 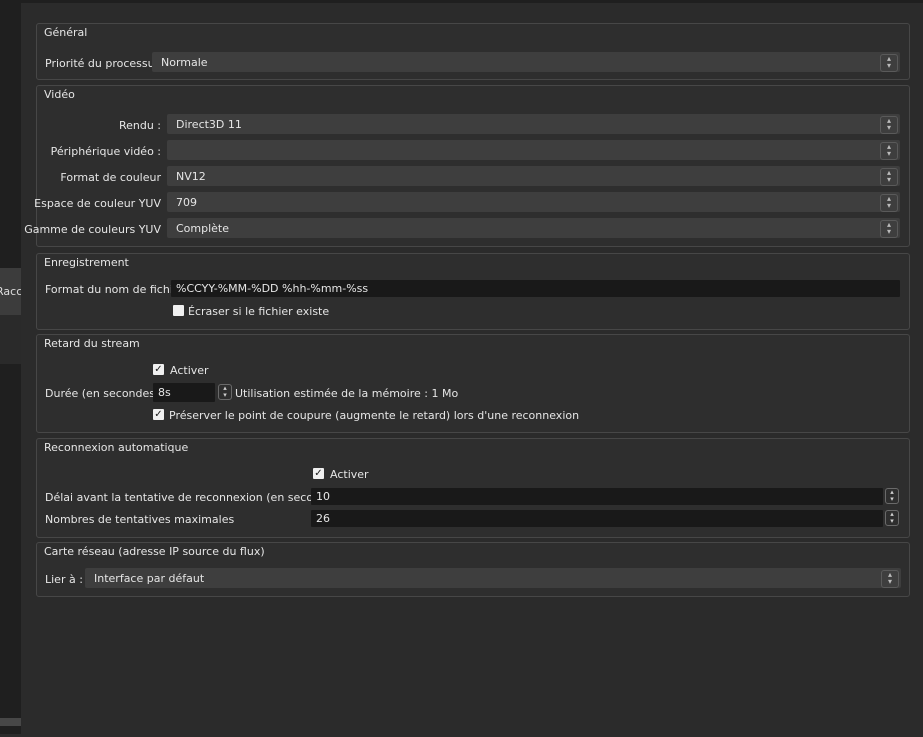 What do you see at coordinates (92, 229) in the screenshot?
I see `yuv-range-label: Gamme de couleurs YUV` at bounding box center [92, 229].